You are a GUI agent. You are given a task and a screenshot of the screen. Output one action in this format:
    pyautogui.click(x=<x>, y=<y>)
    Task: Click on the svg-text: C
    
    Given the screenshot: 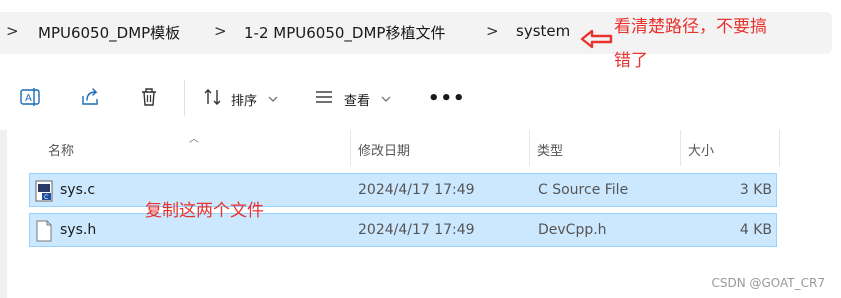 What is the action you would take?
    pyautogui.click(x=46, y=197)
    